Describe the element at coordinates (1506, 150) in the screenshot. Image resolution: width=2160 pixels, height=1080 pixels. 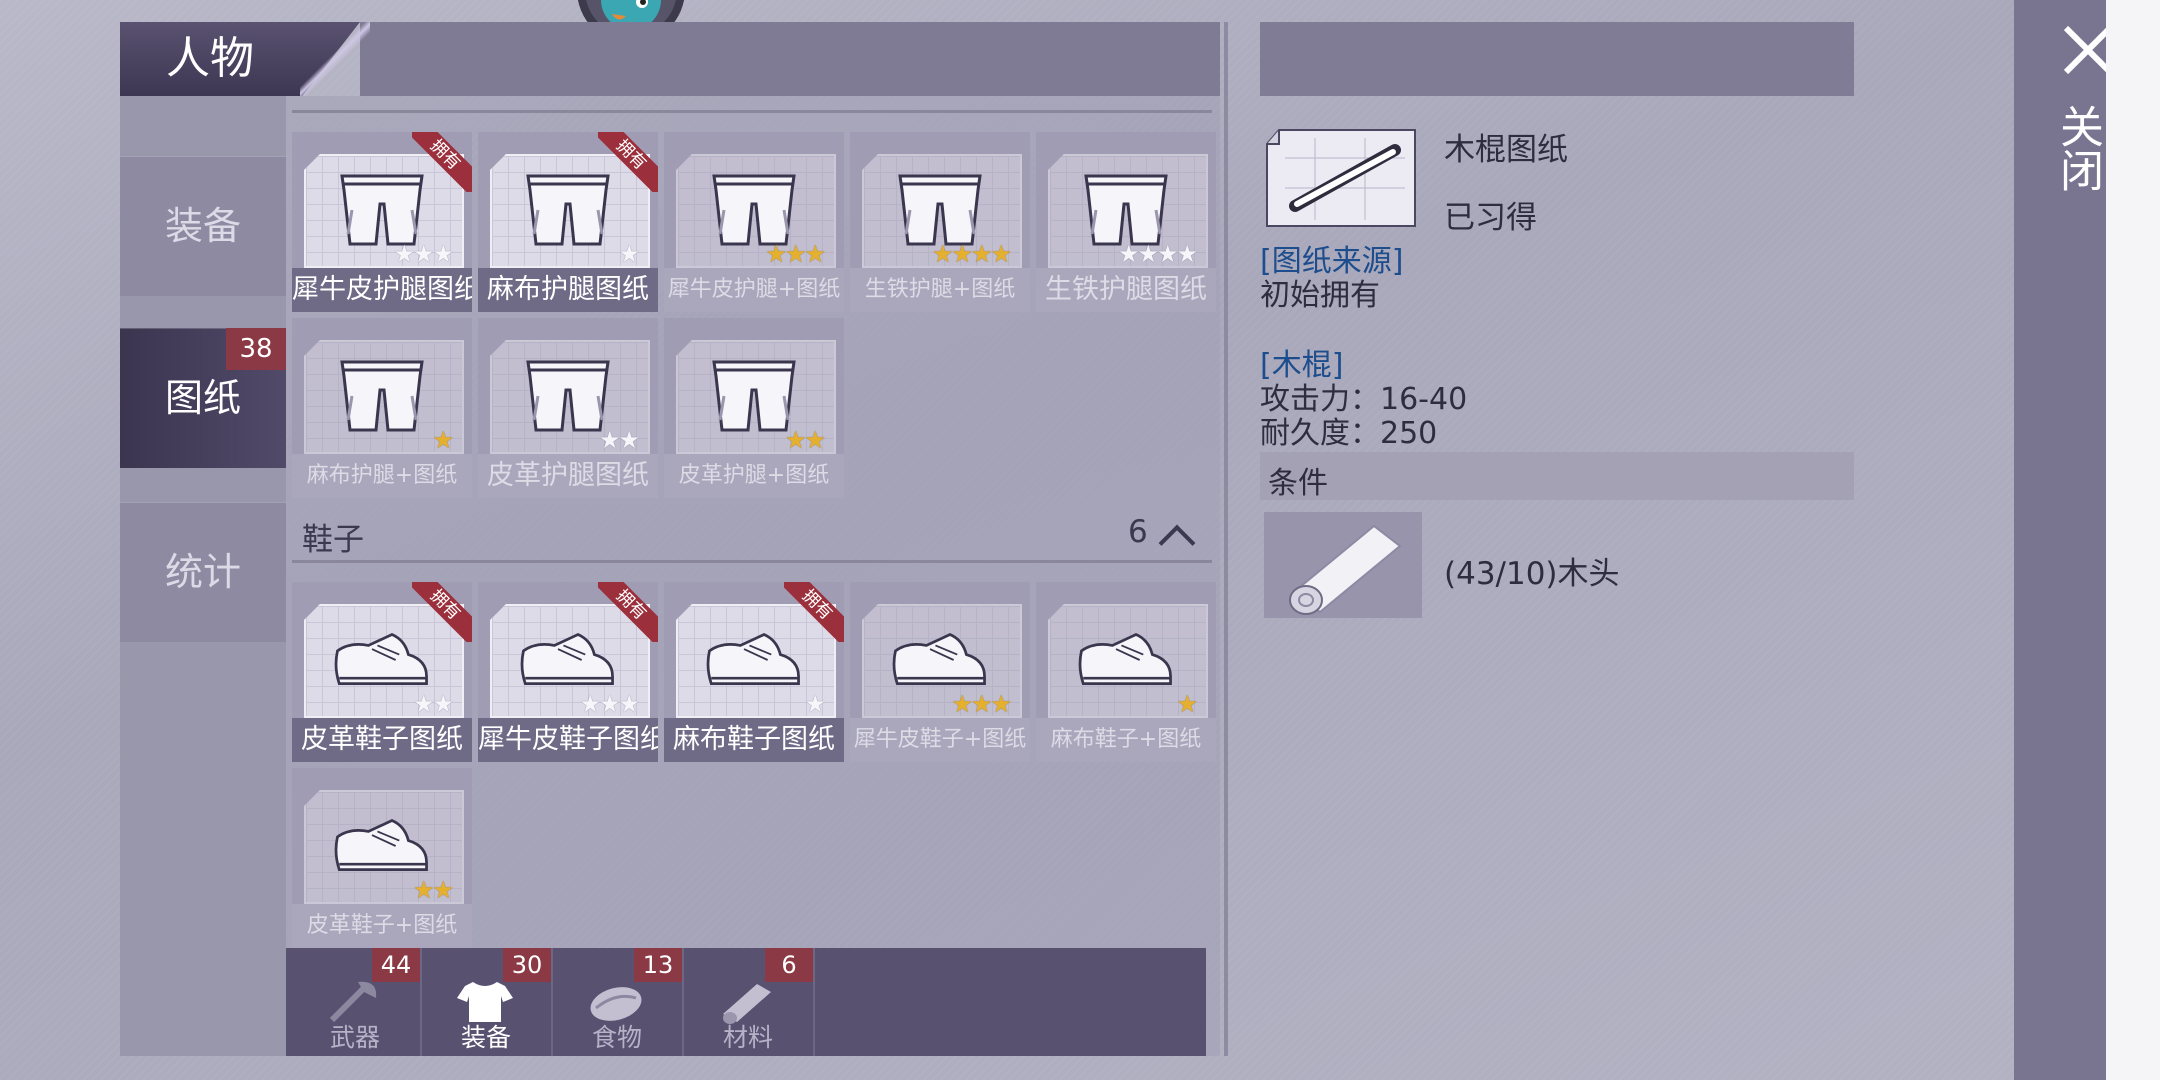
I see `blueprint-name: 木棍图纸` at that location.